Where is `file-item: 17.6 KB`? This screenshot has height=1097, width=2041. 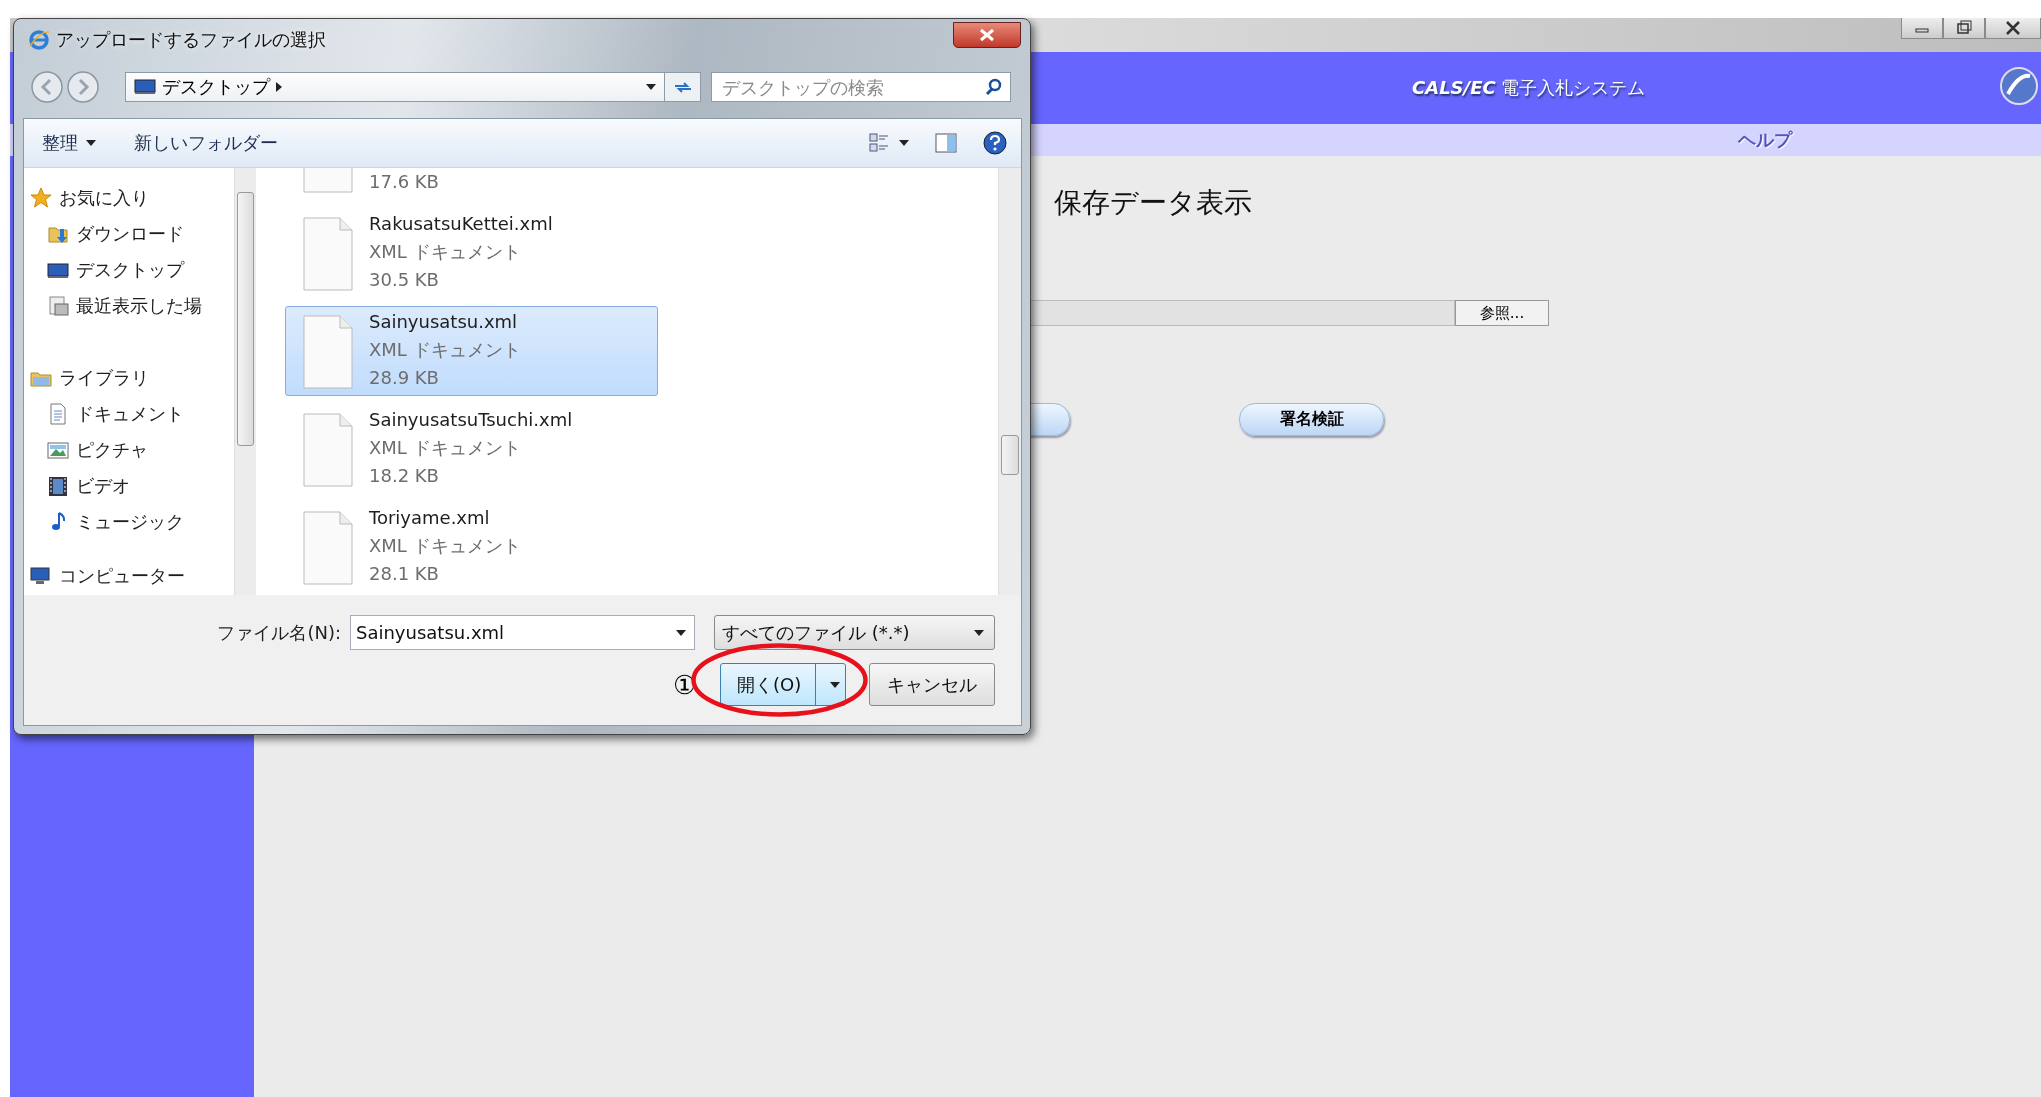
file-item: 17.6 KB is located at coordinates (471, 184).